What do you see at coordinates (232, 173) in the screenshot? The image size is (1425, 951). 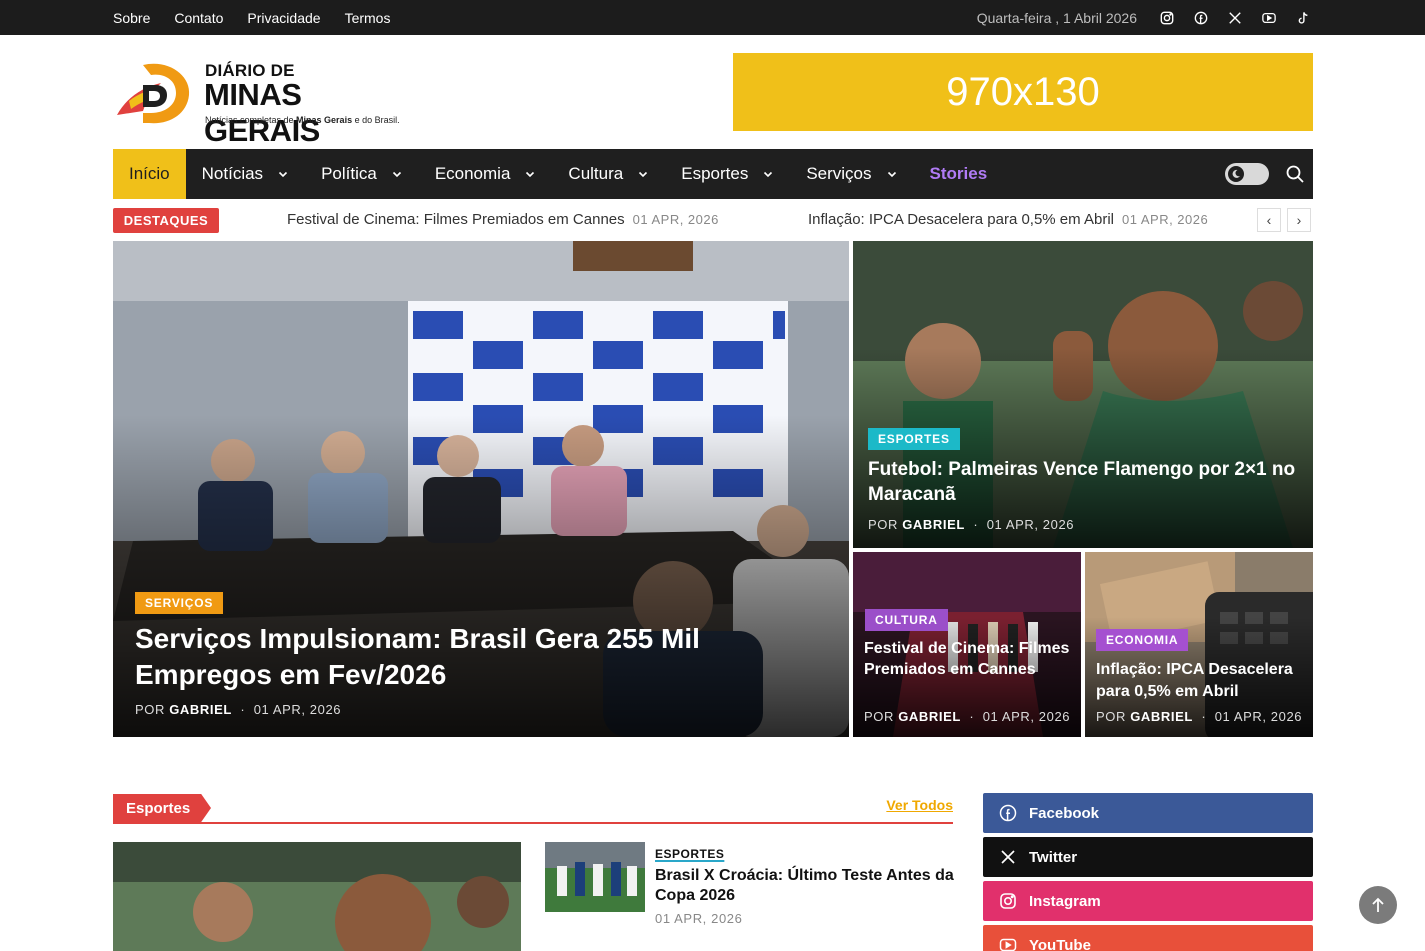 I see `nav-label: Notícias` at bounding box center [232, 173].